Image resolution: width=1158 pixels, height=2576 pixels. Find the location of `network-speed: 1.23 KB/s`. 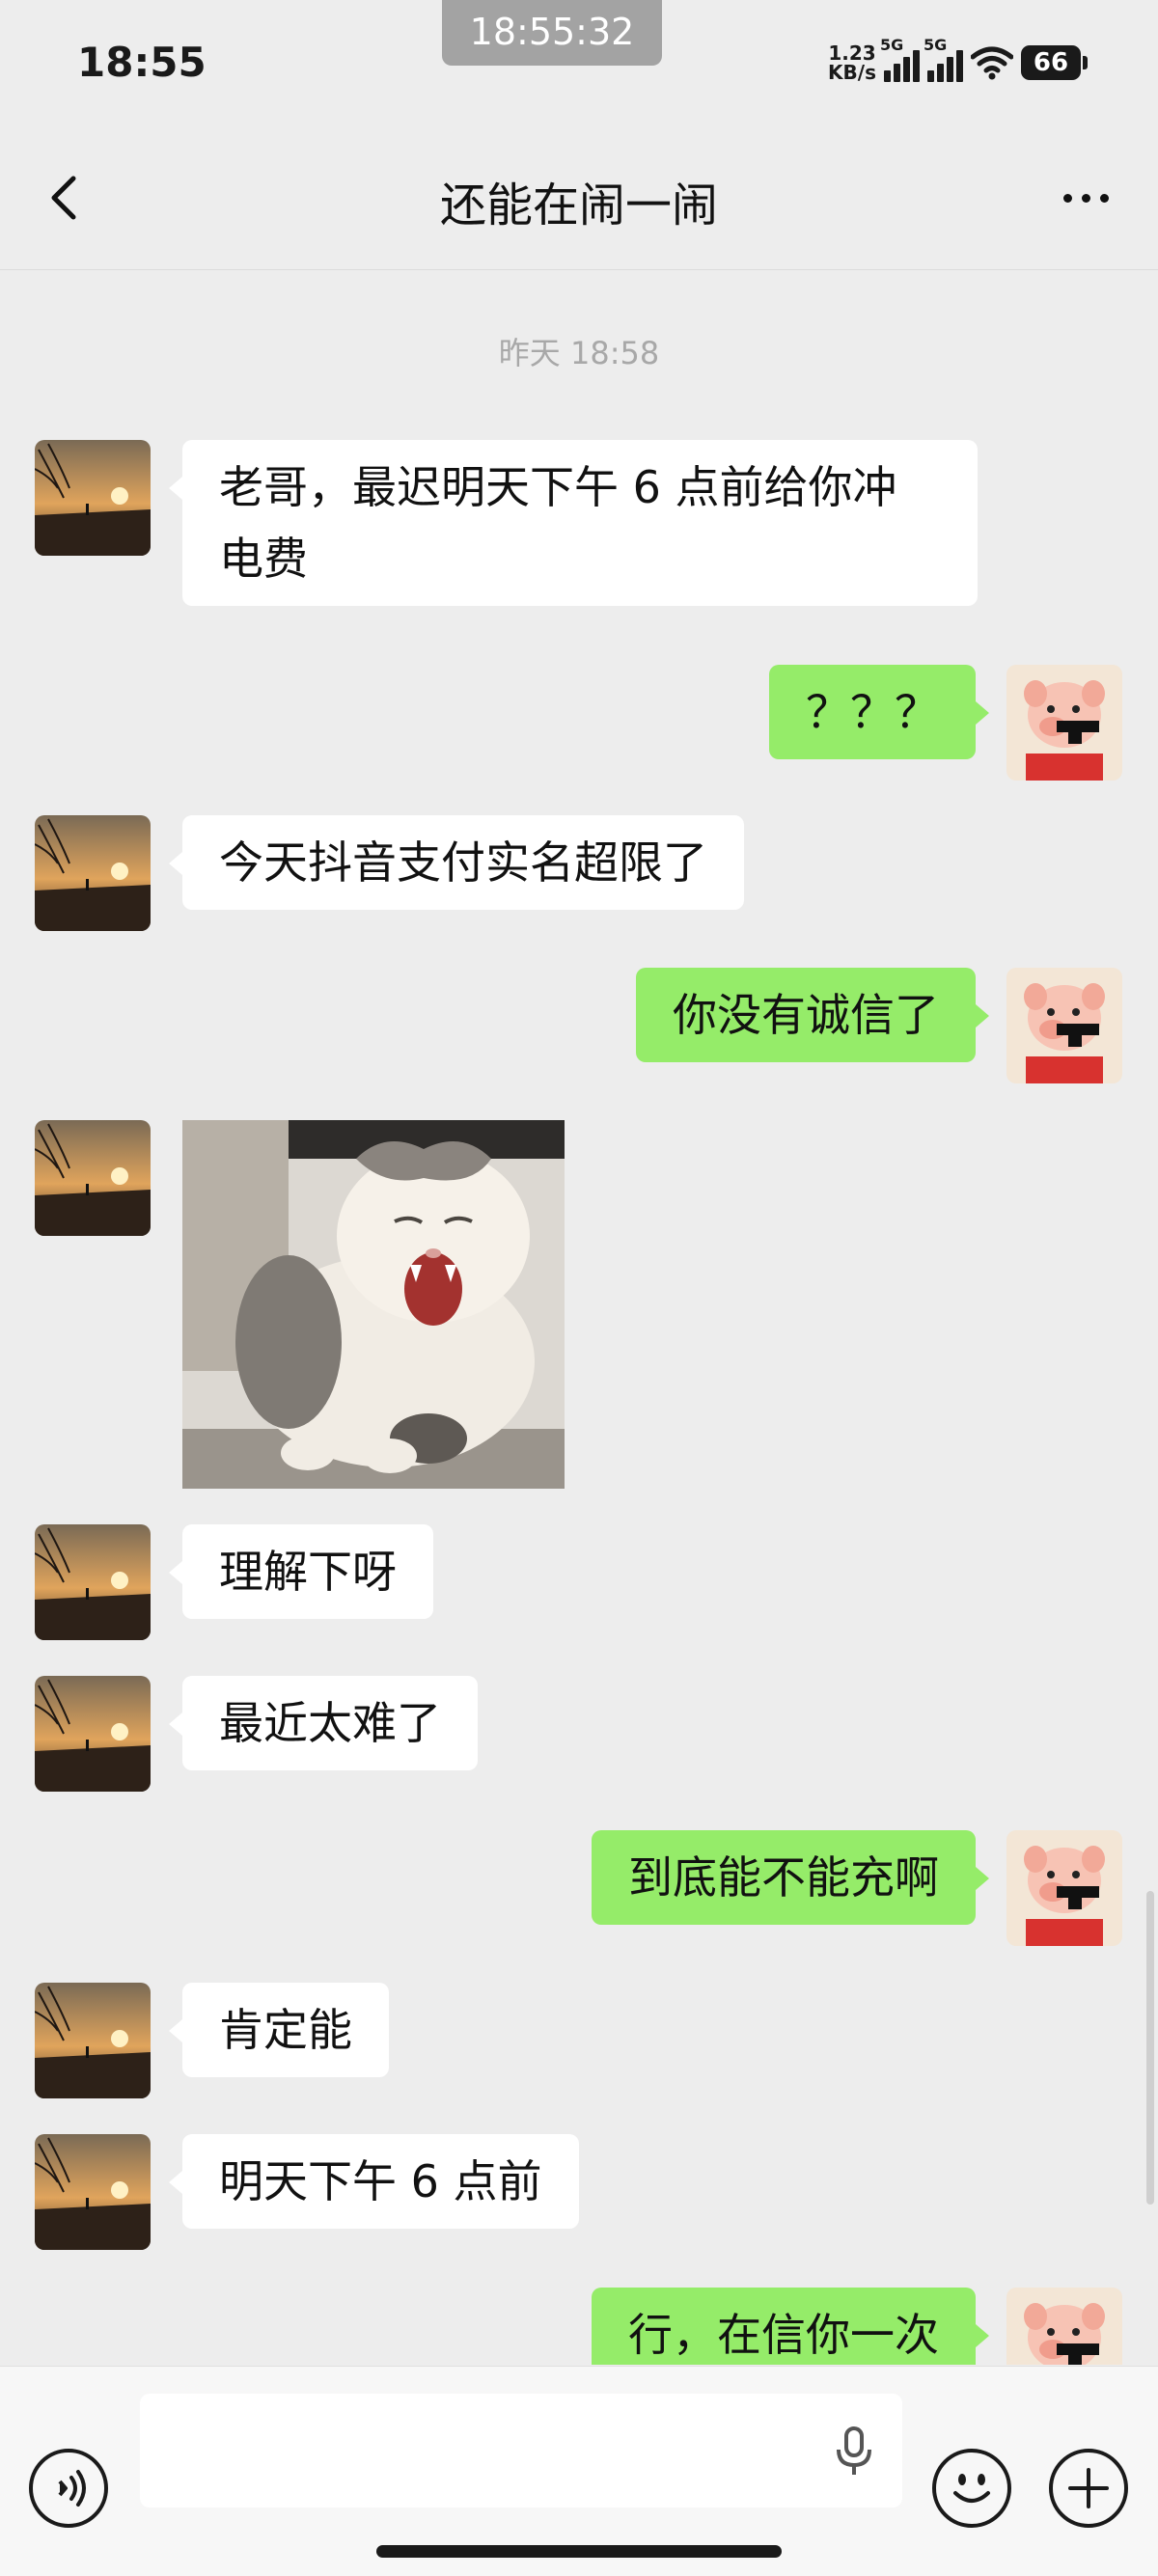

network-speed: 1.23 KB/s is located at coordinates (852, 63).